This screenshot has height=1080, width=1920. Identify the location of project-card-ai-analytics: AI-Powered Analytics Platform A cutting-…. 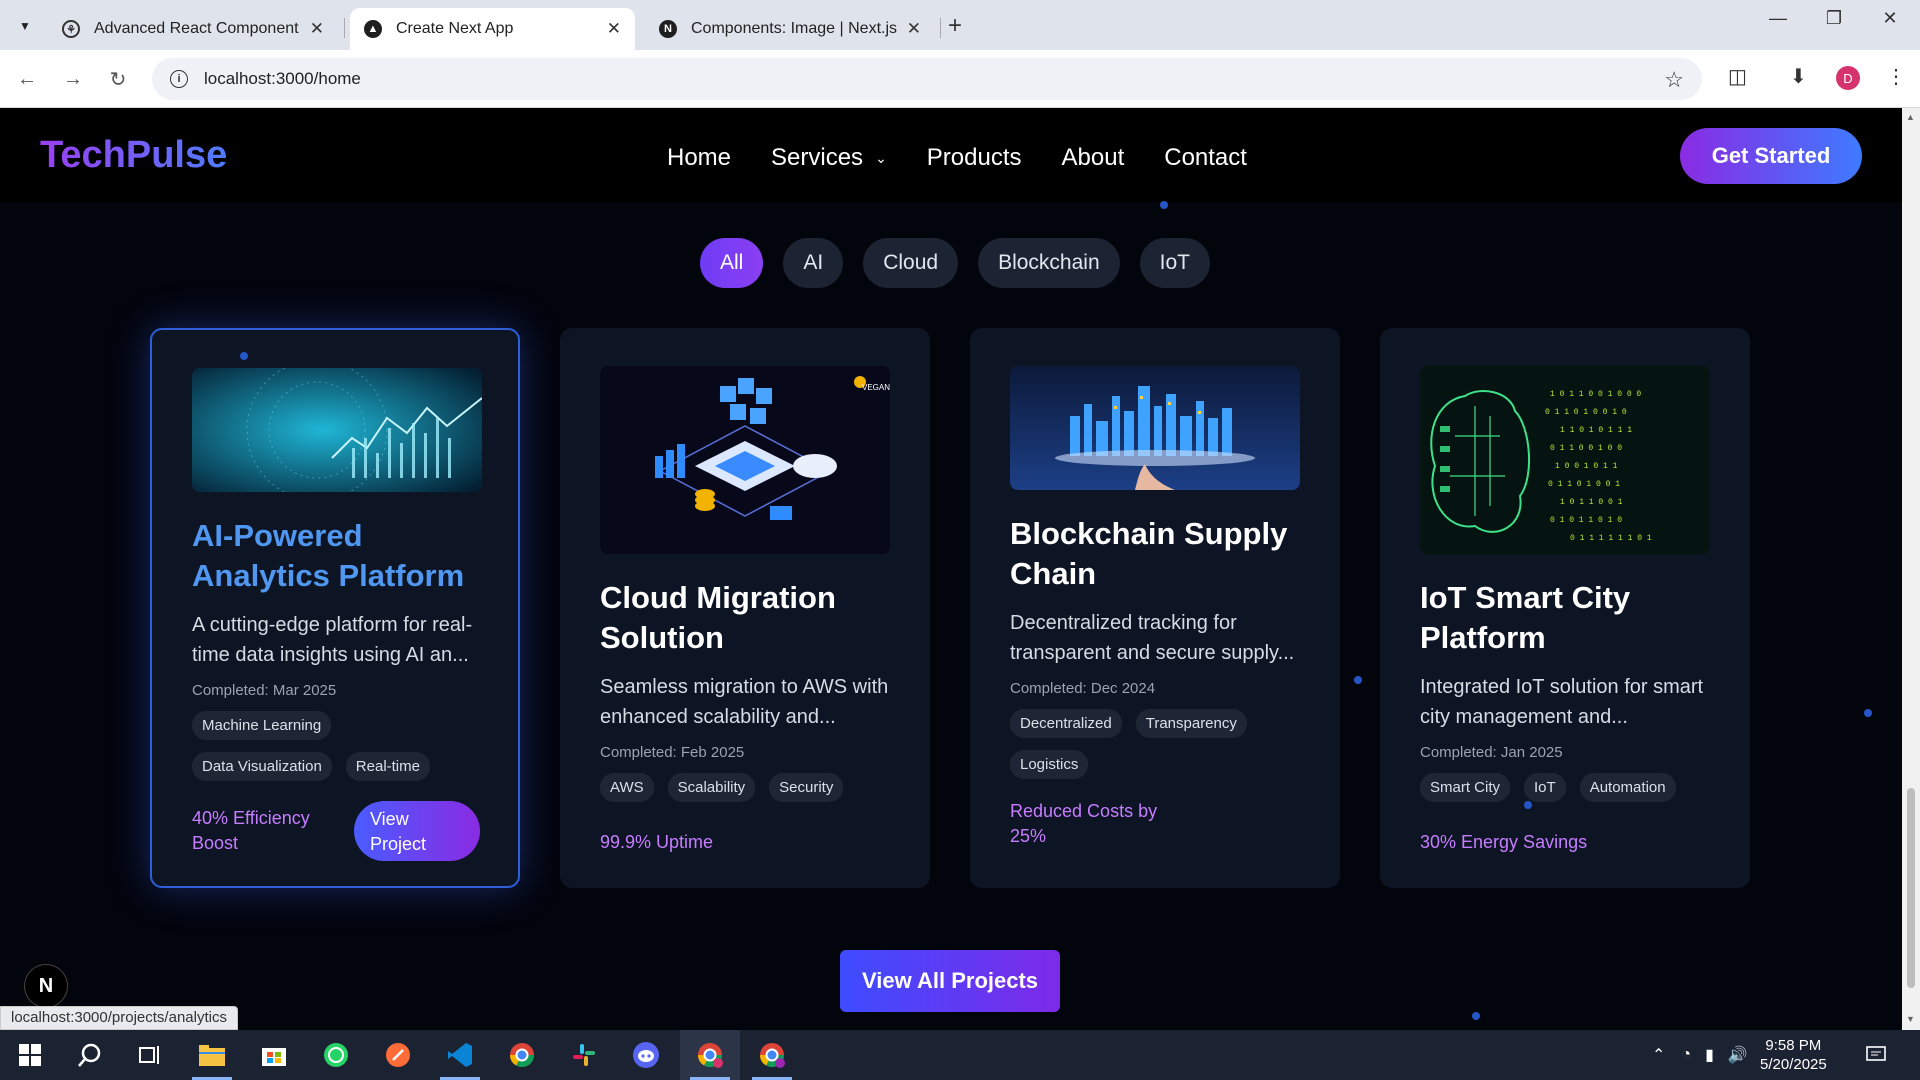
(335, 608).